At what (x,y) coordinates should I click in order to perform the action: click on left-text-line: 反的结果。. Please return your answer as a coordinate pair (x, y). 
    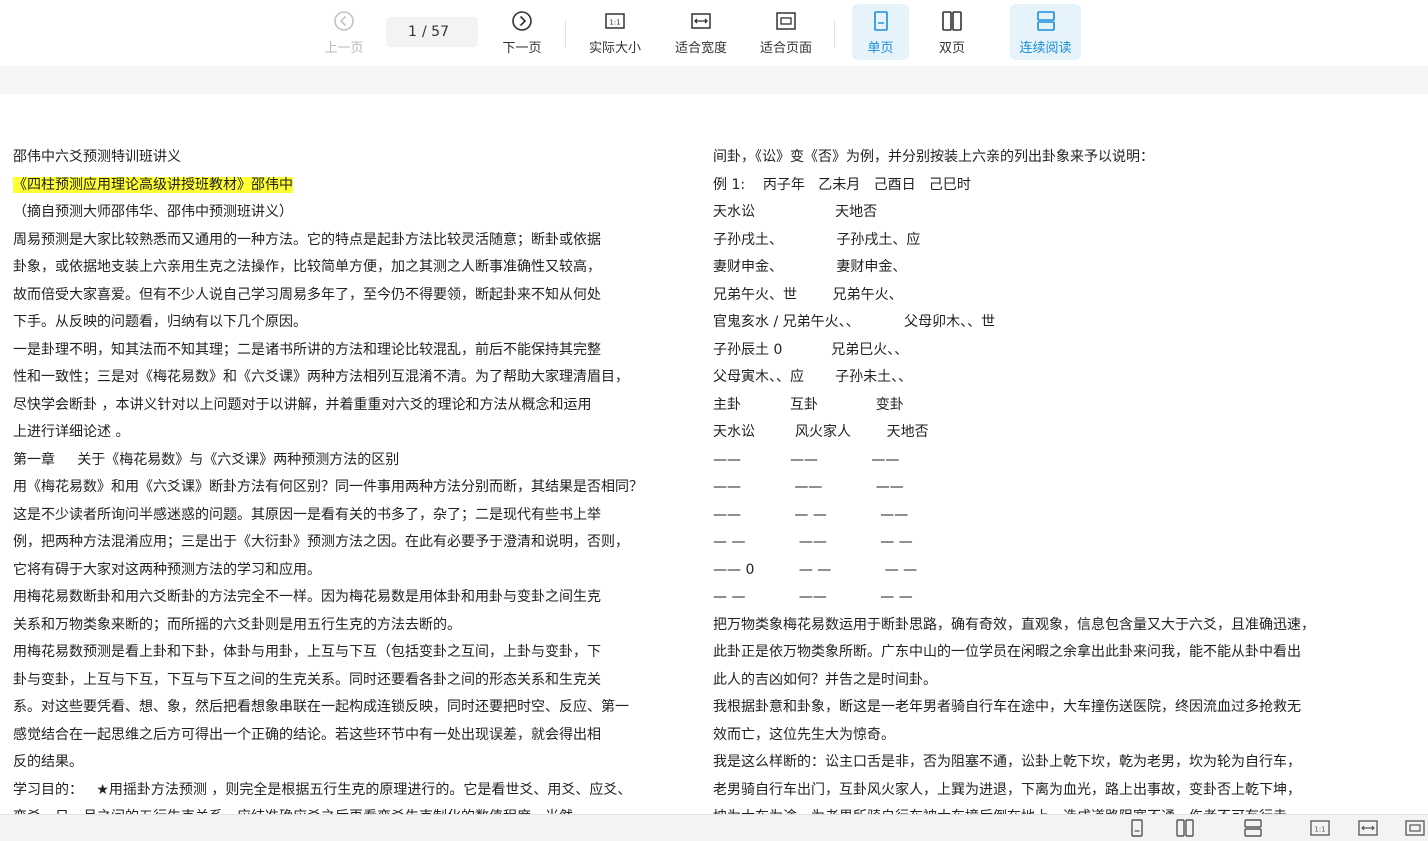
    Looking at the image, I should click on (48, 762).